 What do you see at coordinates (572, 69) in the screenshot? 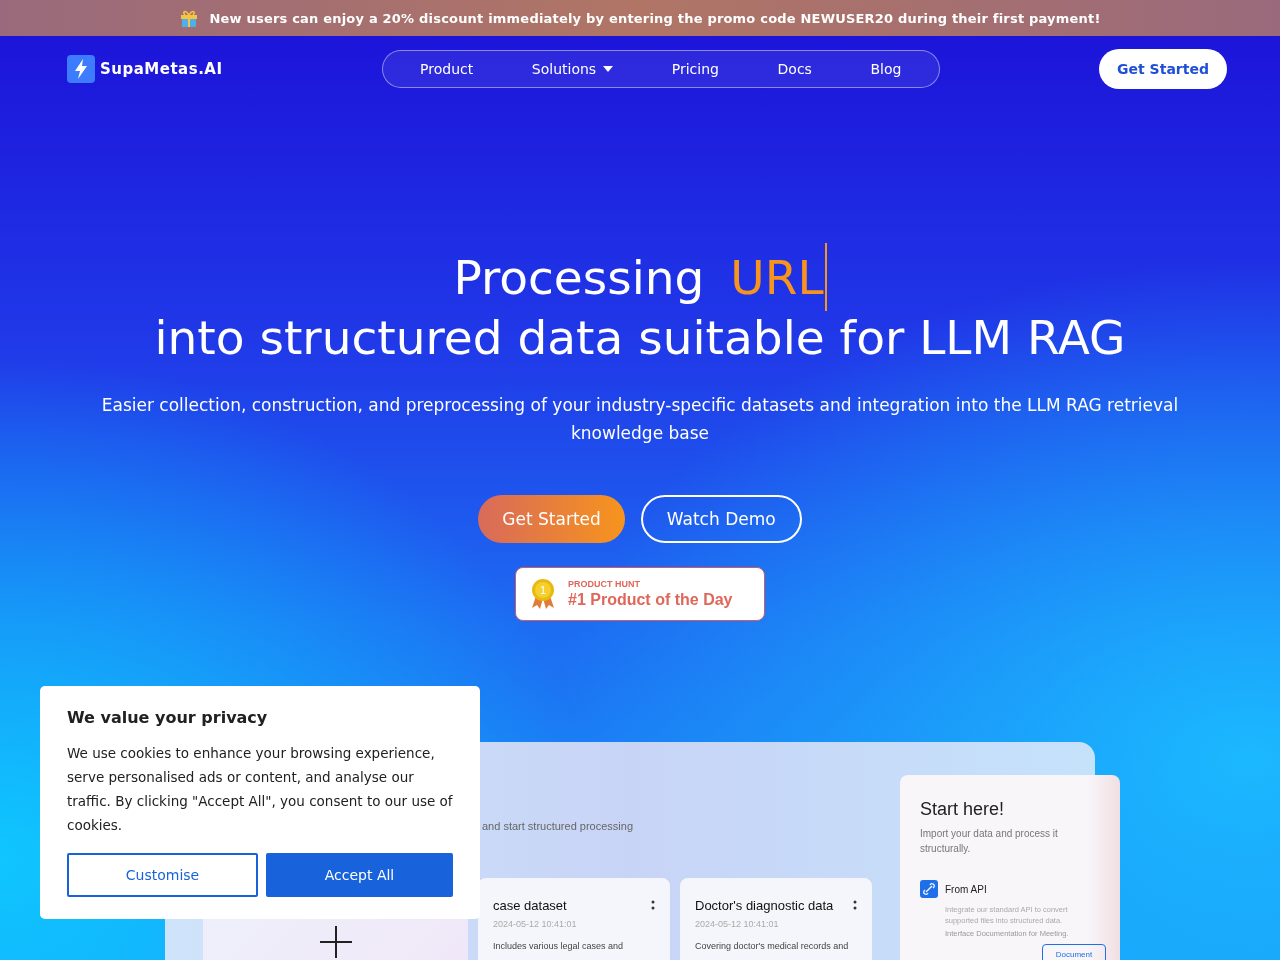
I see `nav-link: Solutions` at bounding box center [572, 69].